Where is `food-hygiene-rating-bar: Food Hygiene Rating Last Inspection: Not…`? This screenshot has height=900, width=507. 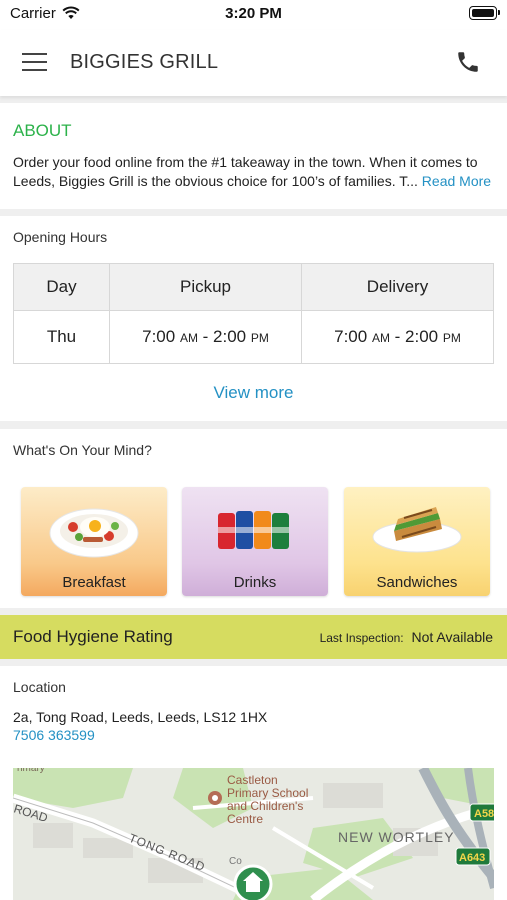 food-hygiene-rating-bar: Food Hygiene Rating Last Inspection: Not… is located at coordinates (253, 637).